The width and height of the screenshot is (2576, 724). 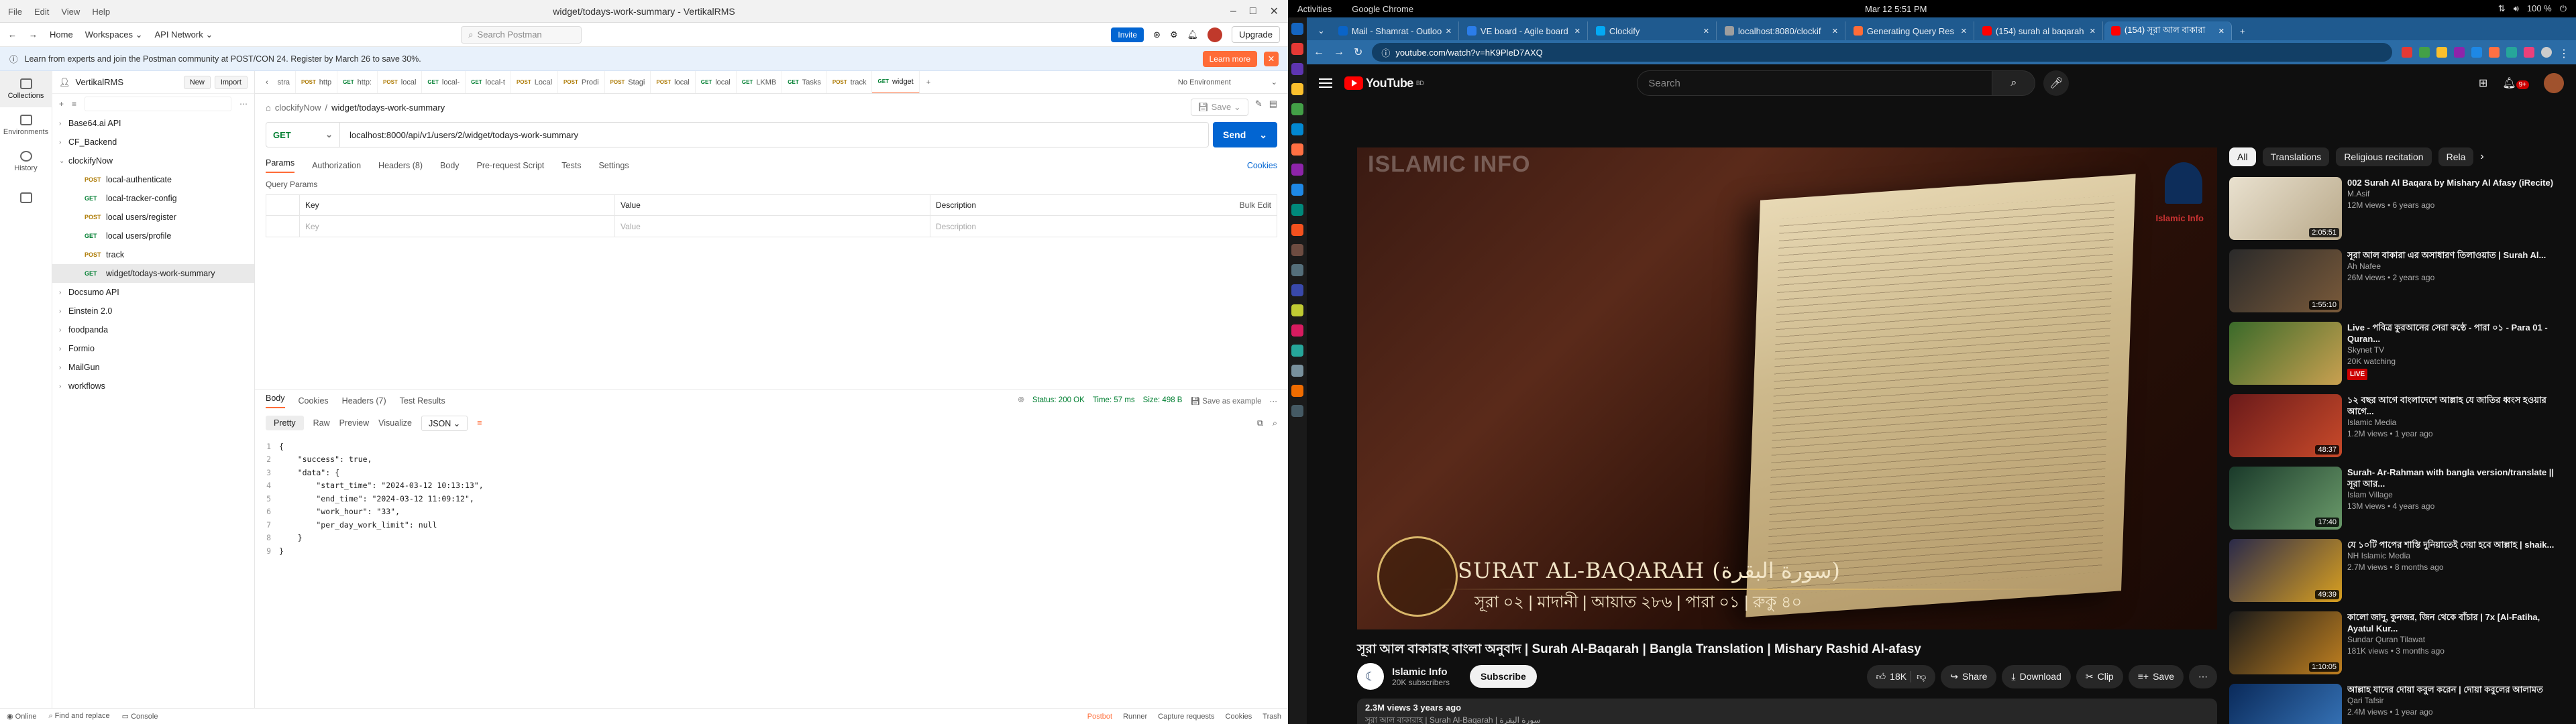 I want to click on edit-icon: ✎, so click(x=1259, y=107).